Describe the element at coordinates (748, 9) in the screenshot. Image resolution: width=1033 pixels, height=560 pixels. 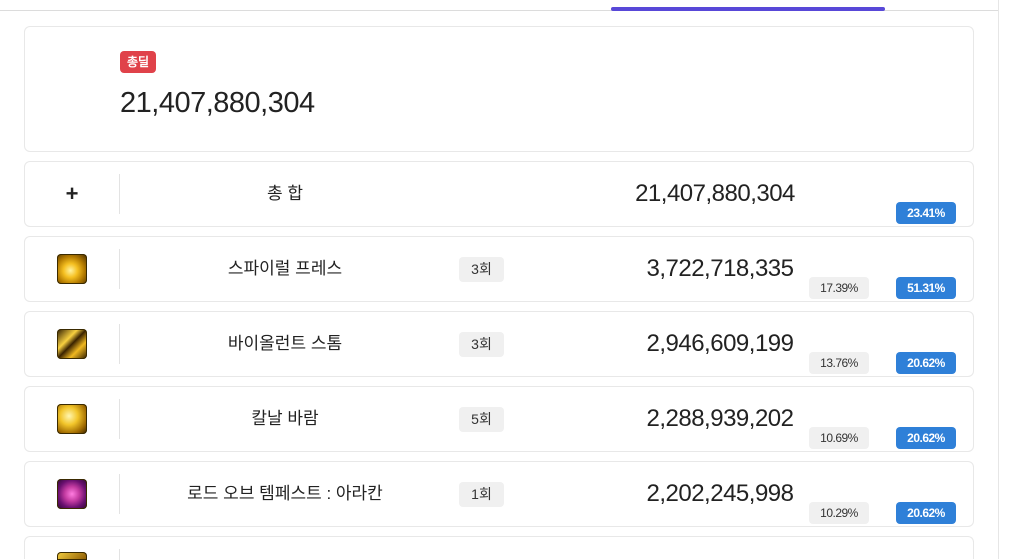
I see `active-tab-indicator` at that location.